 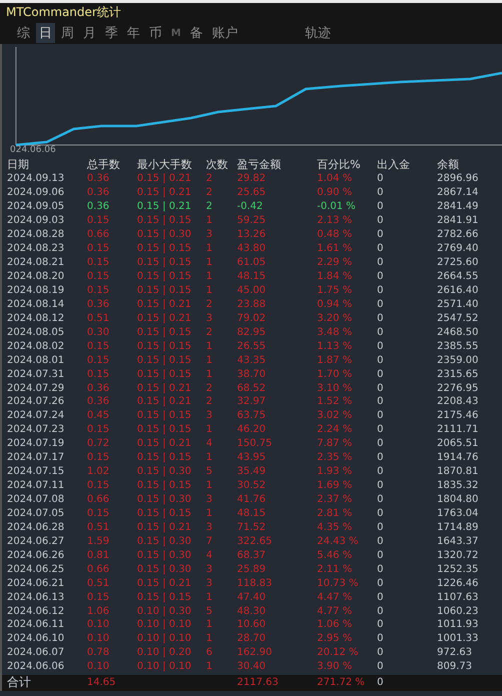 I want to click on profit-cell-text: 59.25, so click(x=252, y=221).